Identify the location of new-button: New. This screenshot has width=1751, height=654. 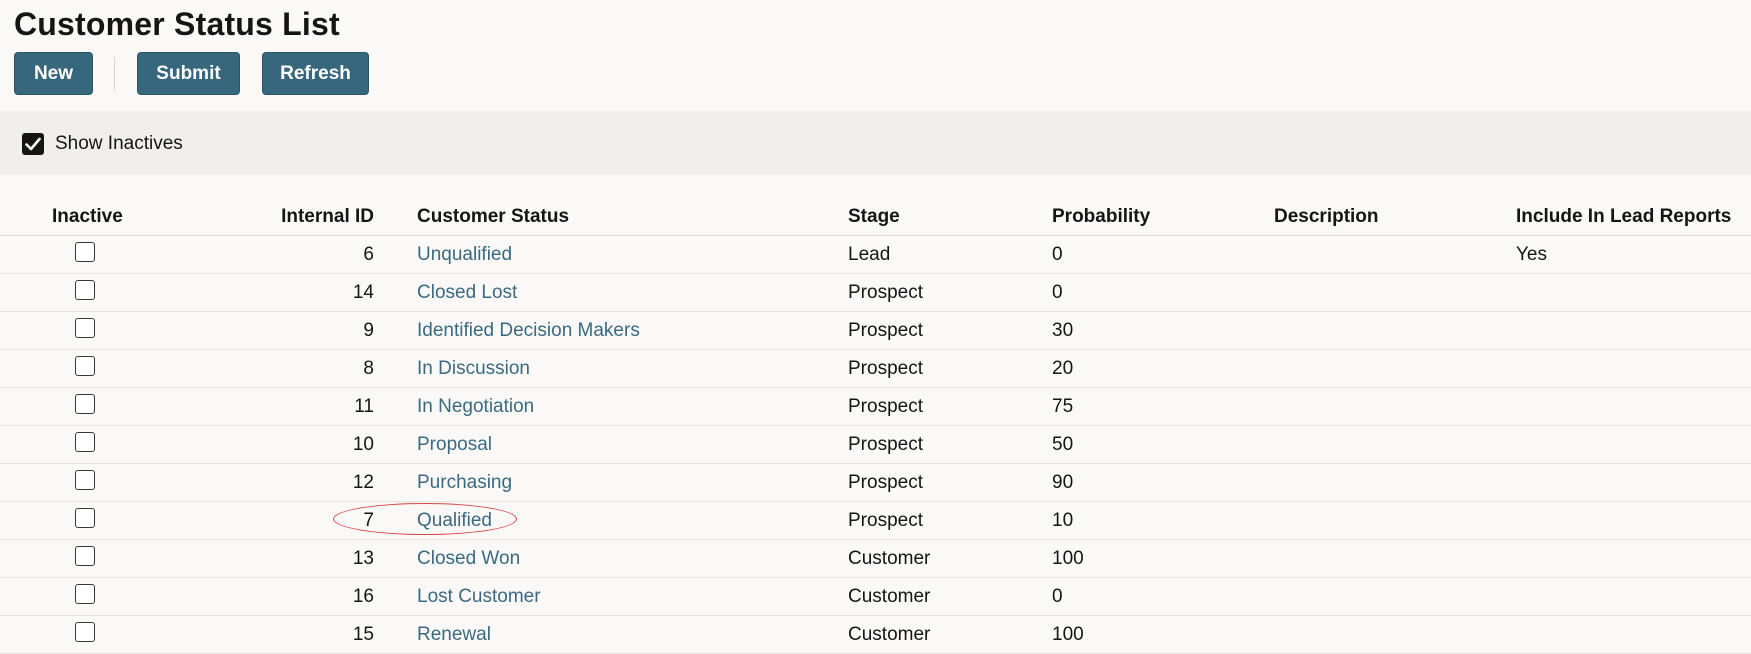
(53, 73).